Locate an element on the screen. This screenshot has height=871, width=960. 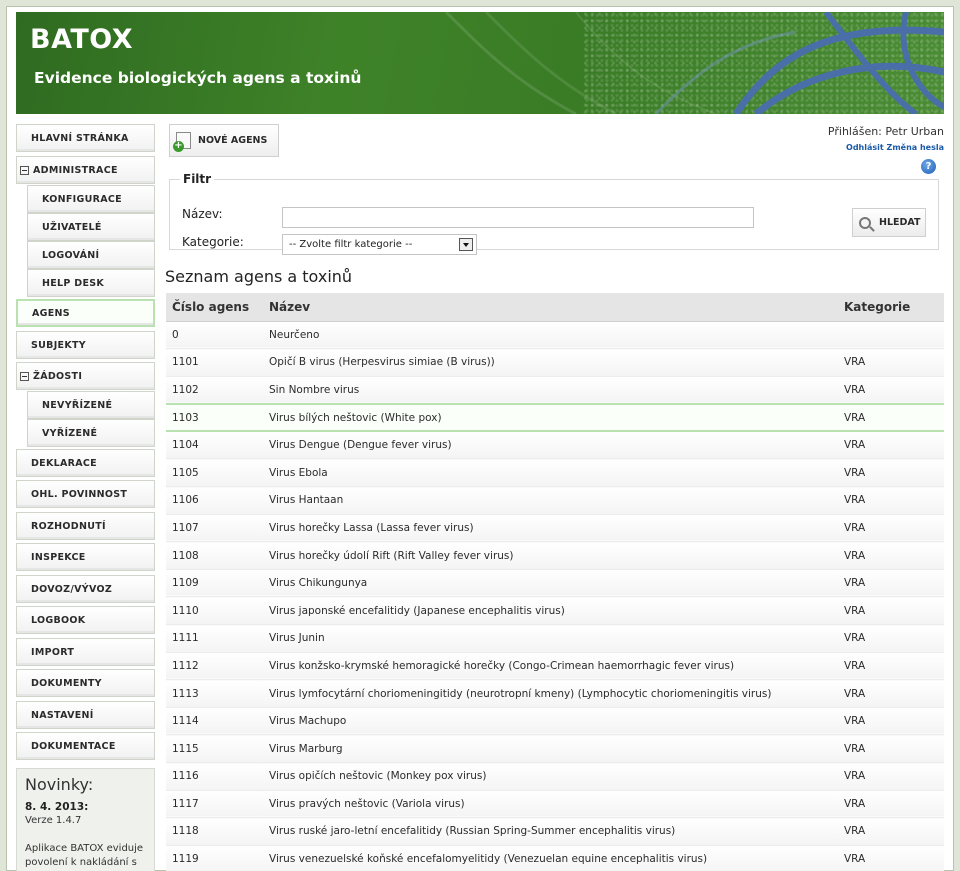
sidebar-item-nevyrizene: NEVYŘÍZENÉ is located at coordinates (91, 405).